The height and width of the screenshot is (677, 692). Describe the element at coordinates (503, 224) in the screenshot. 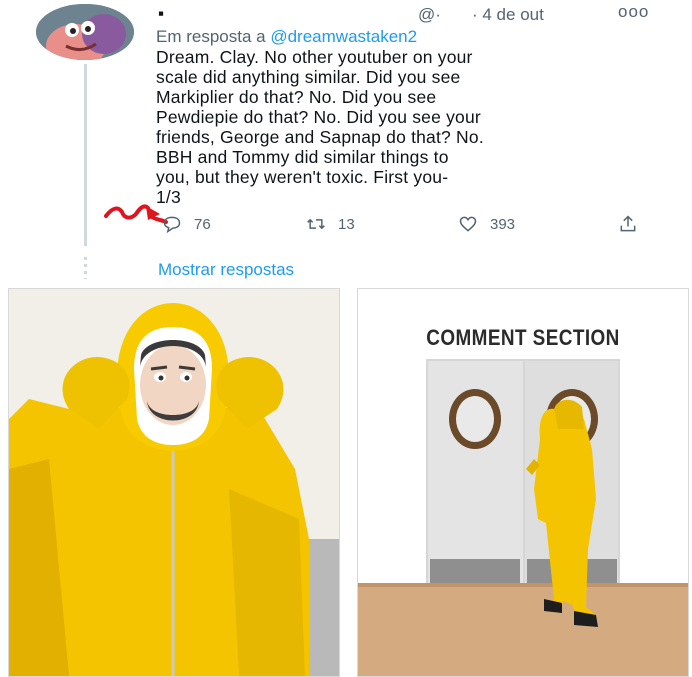

I see `like-count: 393` at that location.